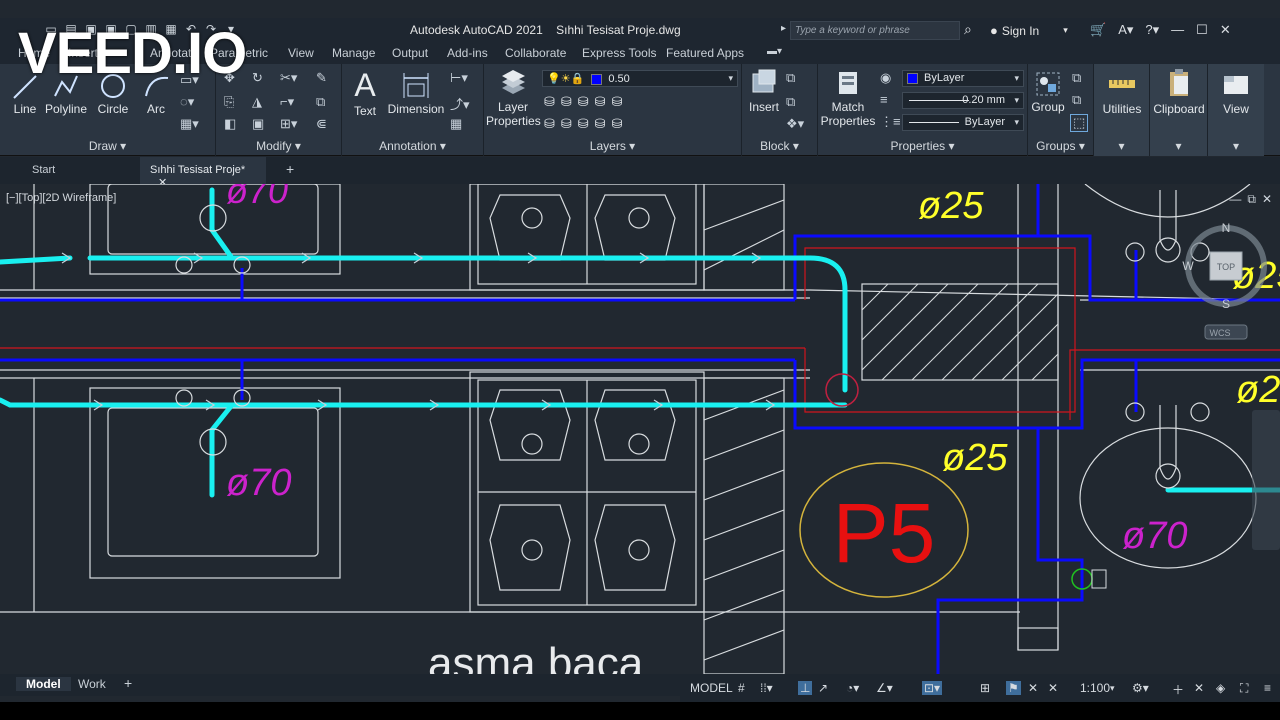 The image size is (1280, 720). Describe the element at coordinates (1236, 110) in the screenshot. I see `view-panel: View ▾` at that location.